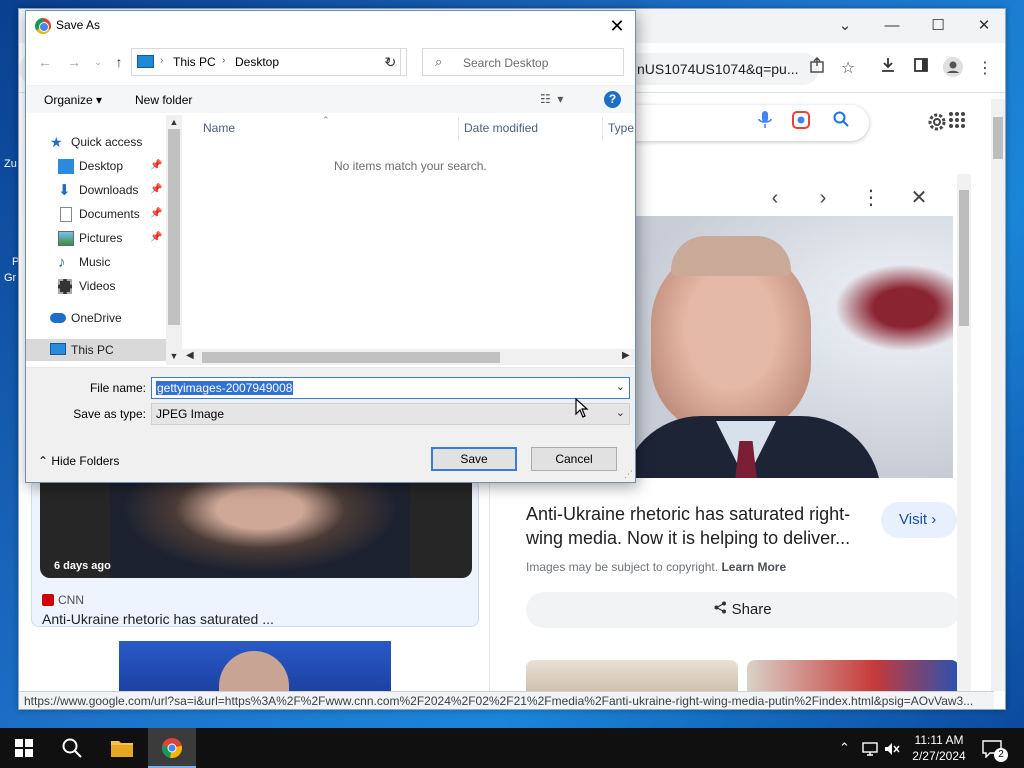  Describe the element at coordinates (96, 350) in the screenshot. I see `nav-item-this-pc: This PC` at that location.